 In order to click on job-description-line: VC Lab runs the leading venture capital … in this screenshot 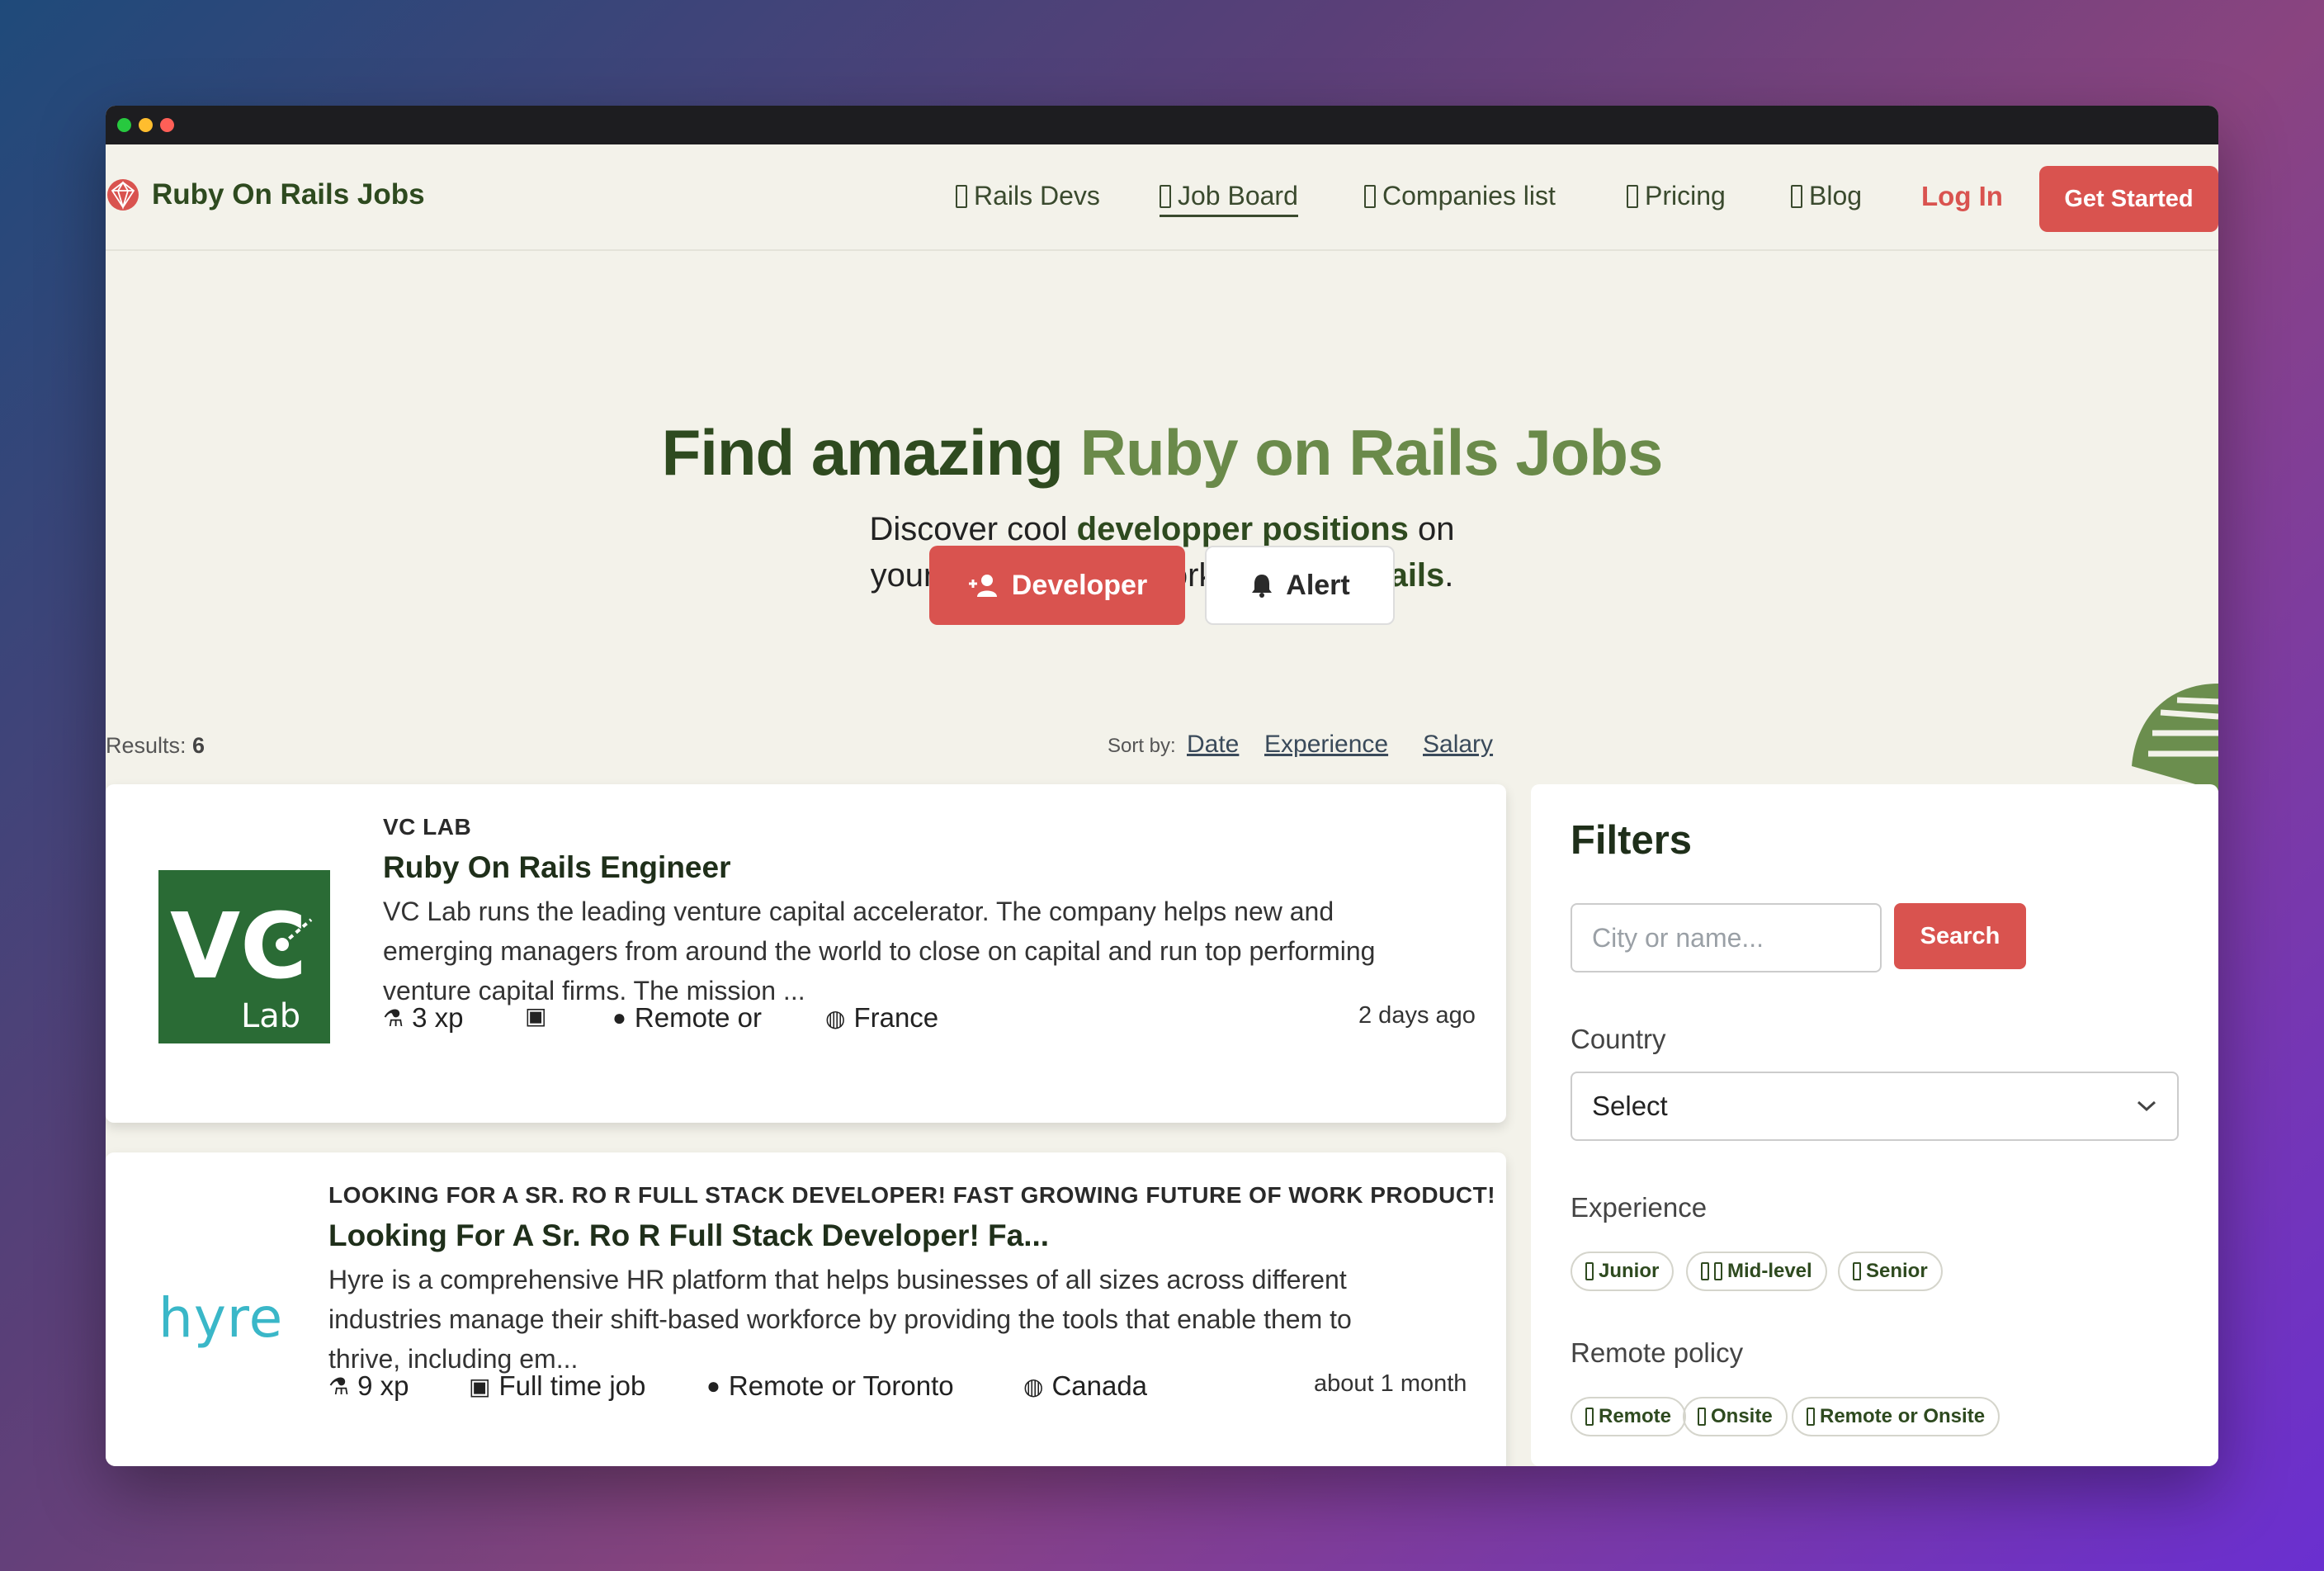, I will do `click(859, 911)`.